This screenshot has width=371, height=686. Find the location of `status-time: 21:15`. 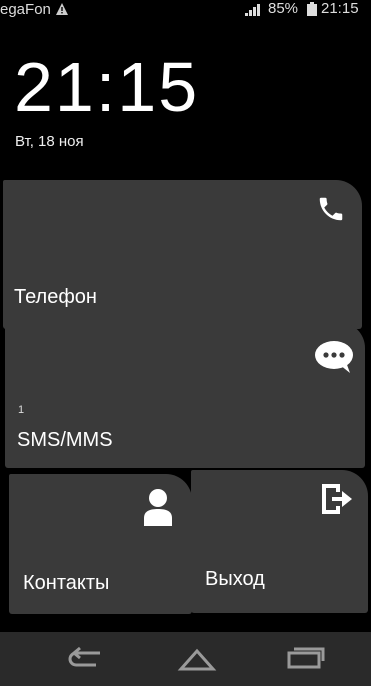

status-time: 21:15 is located at coordinates (340, 8).